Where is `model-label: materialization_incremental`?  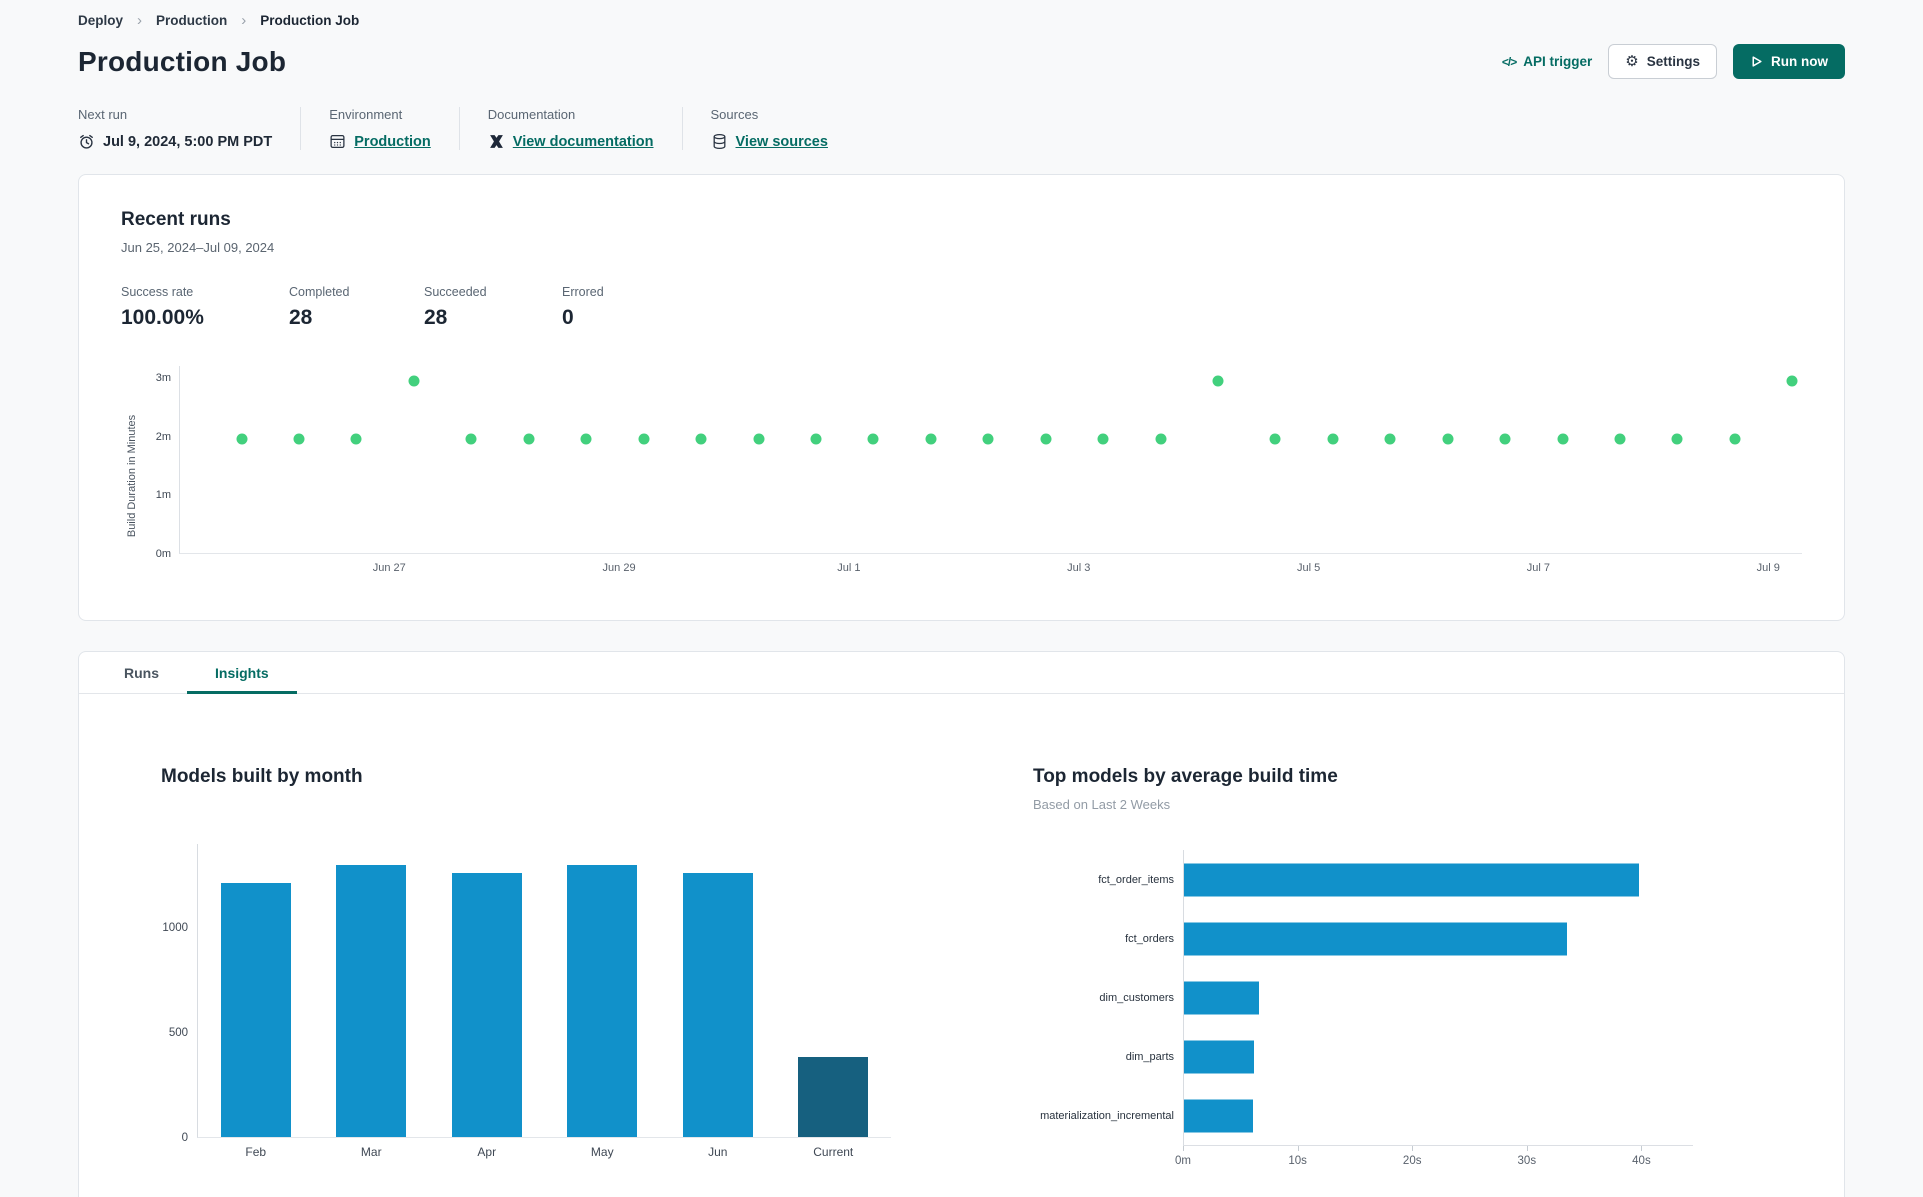 model-label: materialization_incremental is located at coordinates (1107, 1115).